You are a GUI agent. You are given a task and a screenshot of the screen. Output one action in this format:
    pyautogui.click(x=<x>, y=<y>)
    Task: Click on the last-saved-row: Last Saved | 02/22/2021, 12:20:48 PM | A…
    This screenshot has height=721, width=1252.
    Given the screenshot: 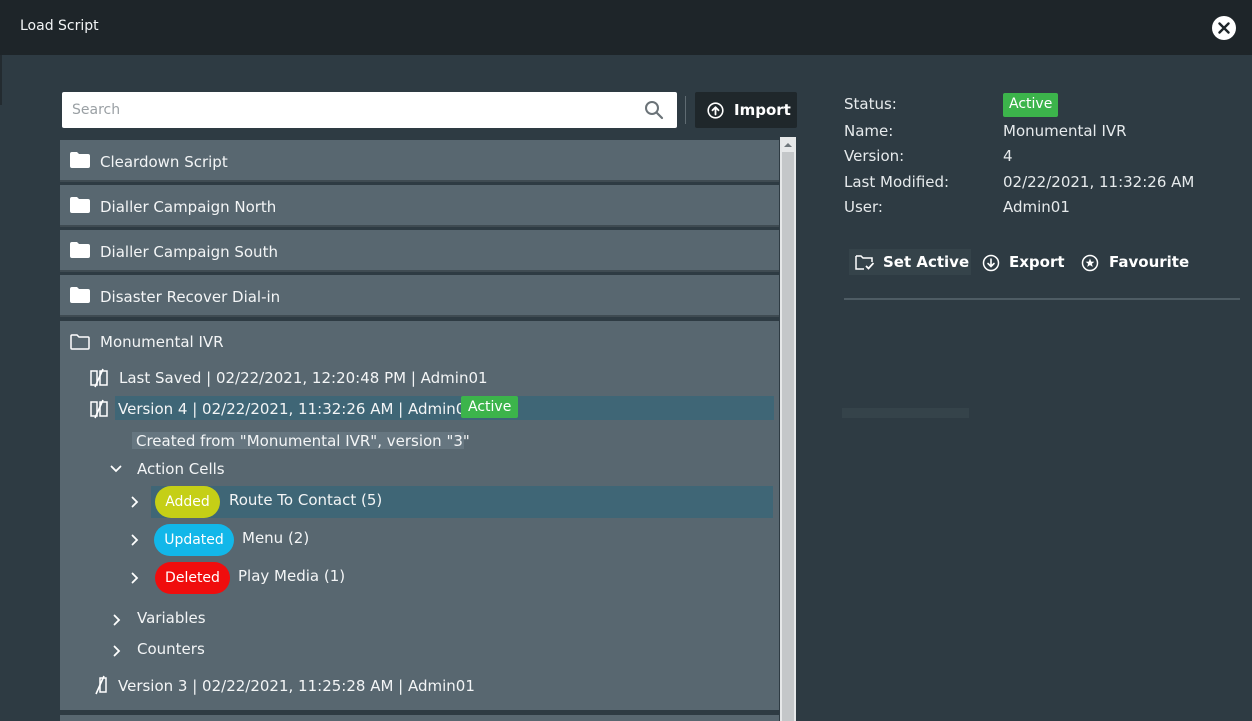 What is the action you would take?
    pyautogui.click(x=303, y=378)
    